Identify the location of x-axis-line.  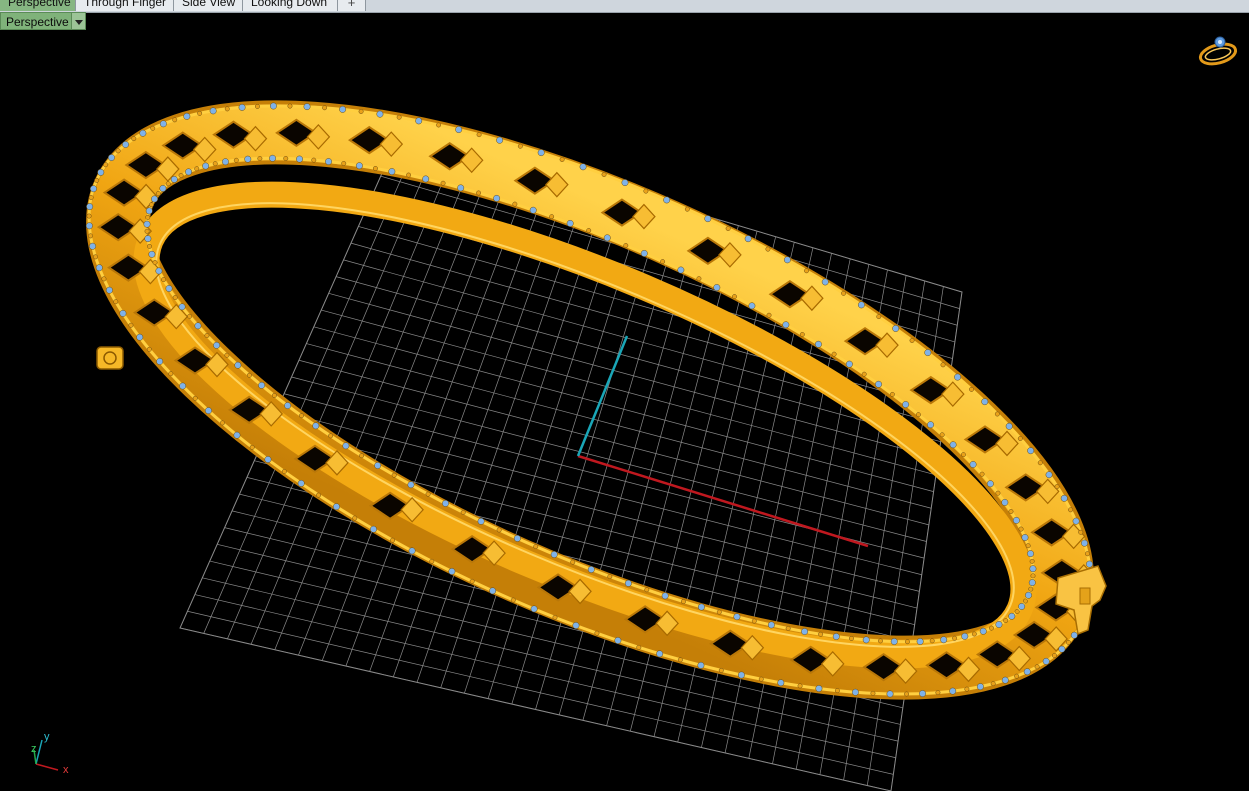
(723, 501).